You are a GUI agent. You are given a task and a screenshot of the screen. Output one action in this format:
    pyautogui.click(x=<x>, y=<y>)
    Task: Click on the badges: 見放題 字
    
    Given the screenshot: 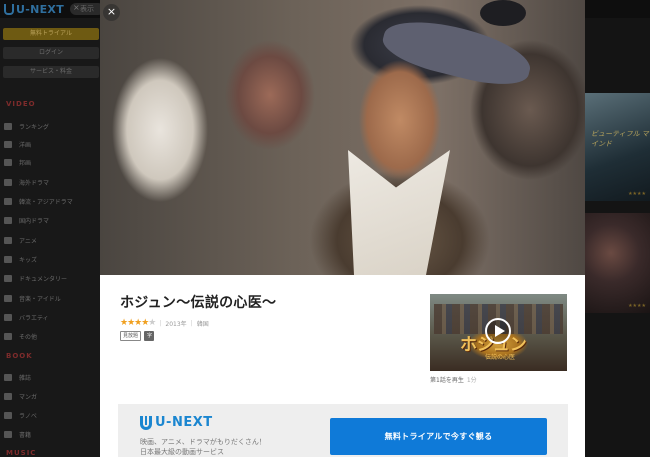 What is the action you would take?
    pyautogui.click(x=137, y=336)
    